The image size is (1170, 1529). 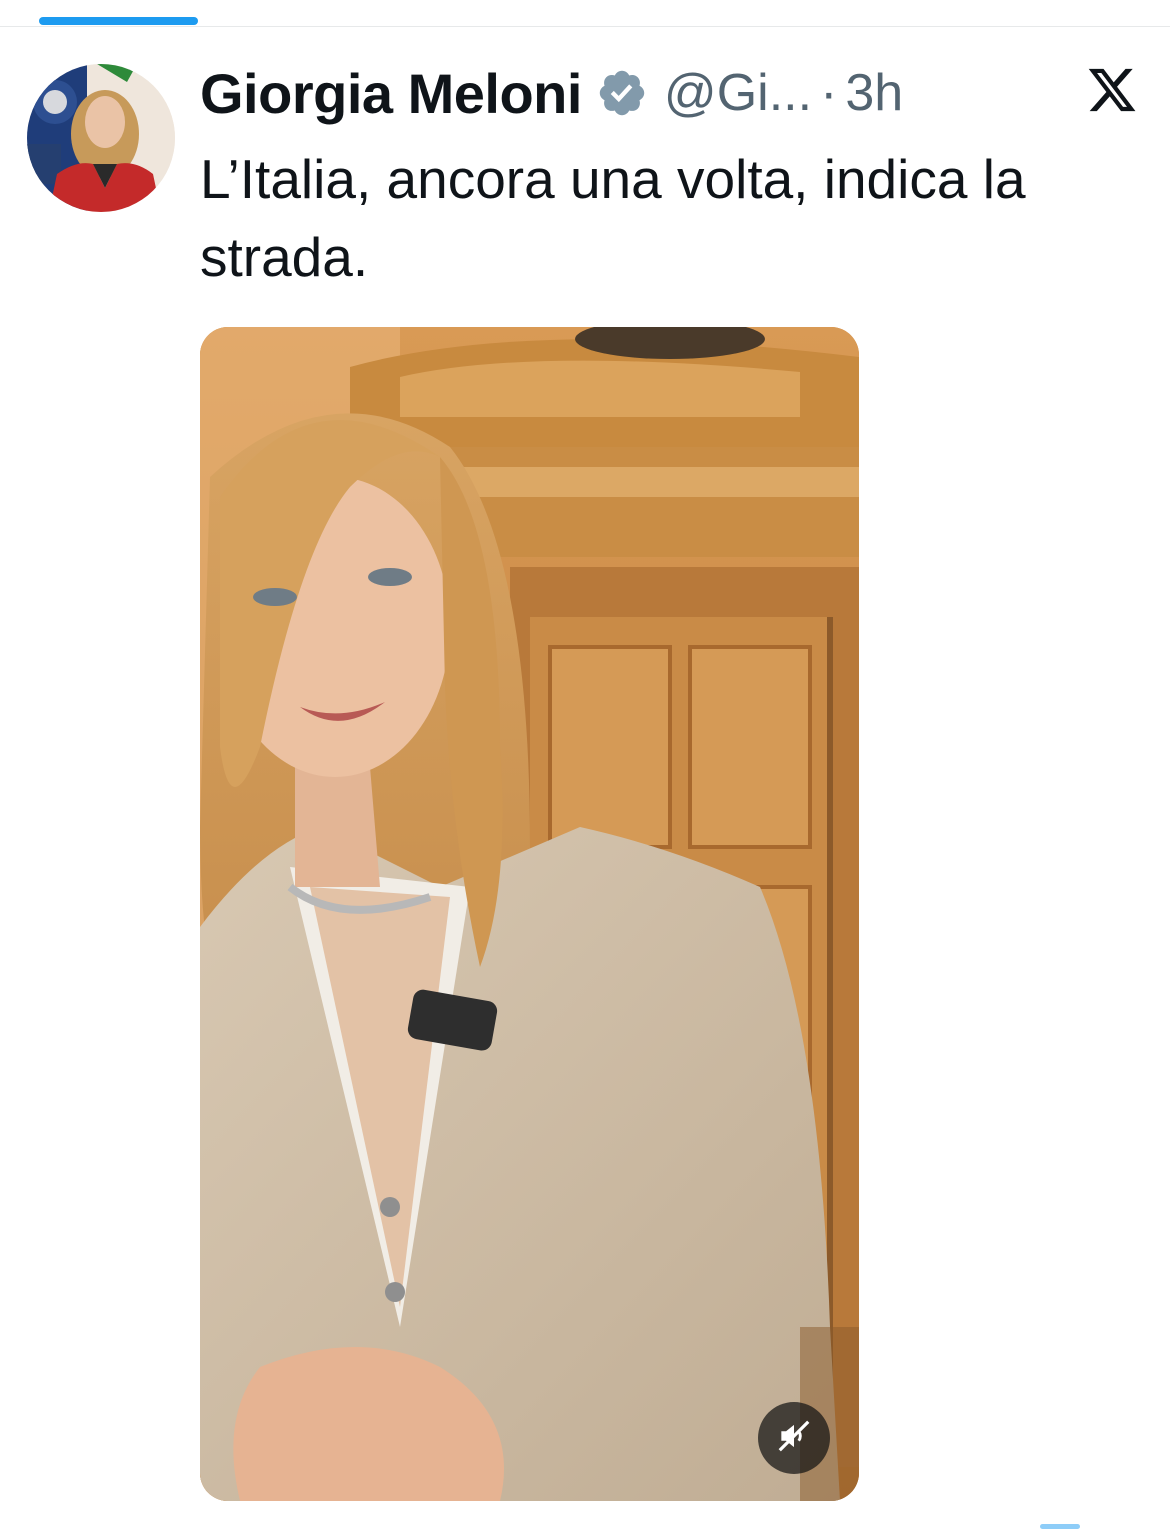 What do you see at coordinates (874, 93) in the screenshot?
I see `tweet-timestamp: 3h` at bounding box center [874, 93].